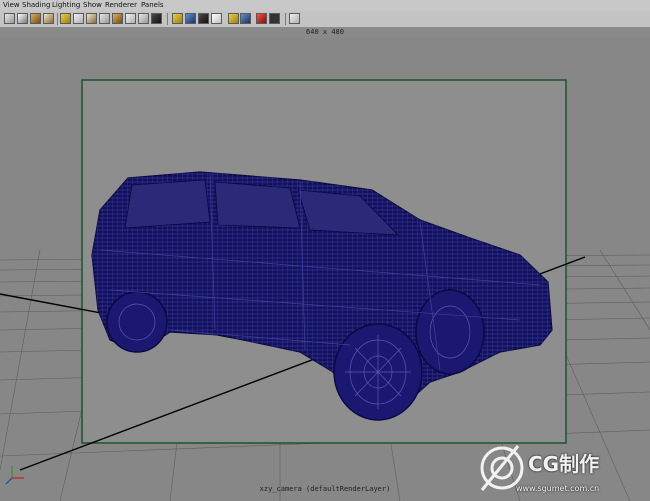 The height and width of the screenshot is (501, 650). What do you see at coordinates (36, 5) in the screenshot?
I see `menu-shading: Shading` at bounding box center [36, 5].